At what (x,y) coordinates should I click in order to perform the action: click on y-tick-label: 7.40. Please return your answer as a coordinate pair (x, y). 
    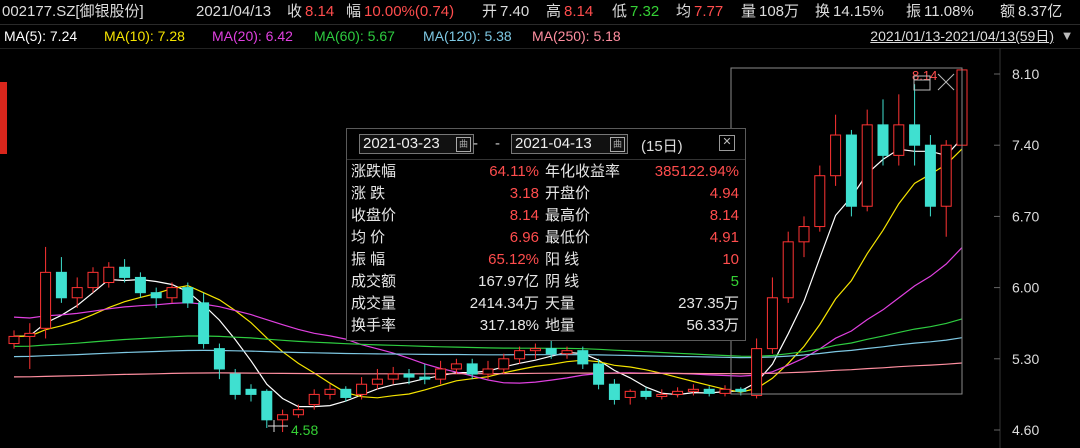
    Looking at the image, I should click on (1025, 145).